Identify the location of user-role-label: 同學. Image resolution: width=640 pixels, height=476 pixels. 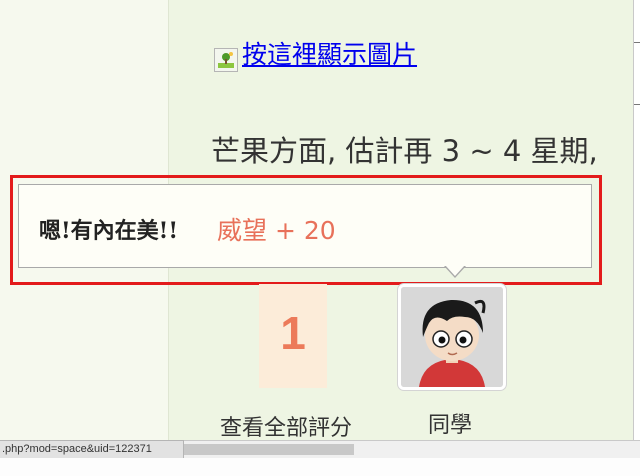
(450, 425).